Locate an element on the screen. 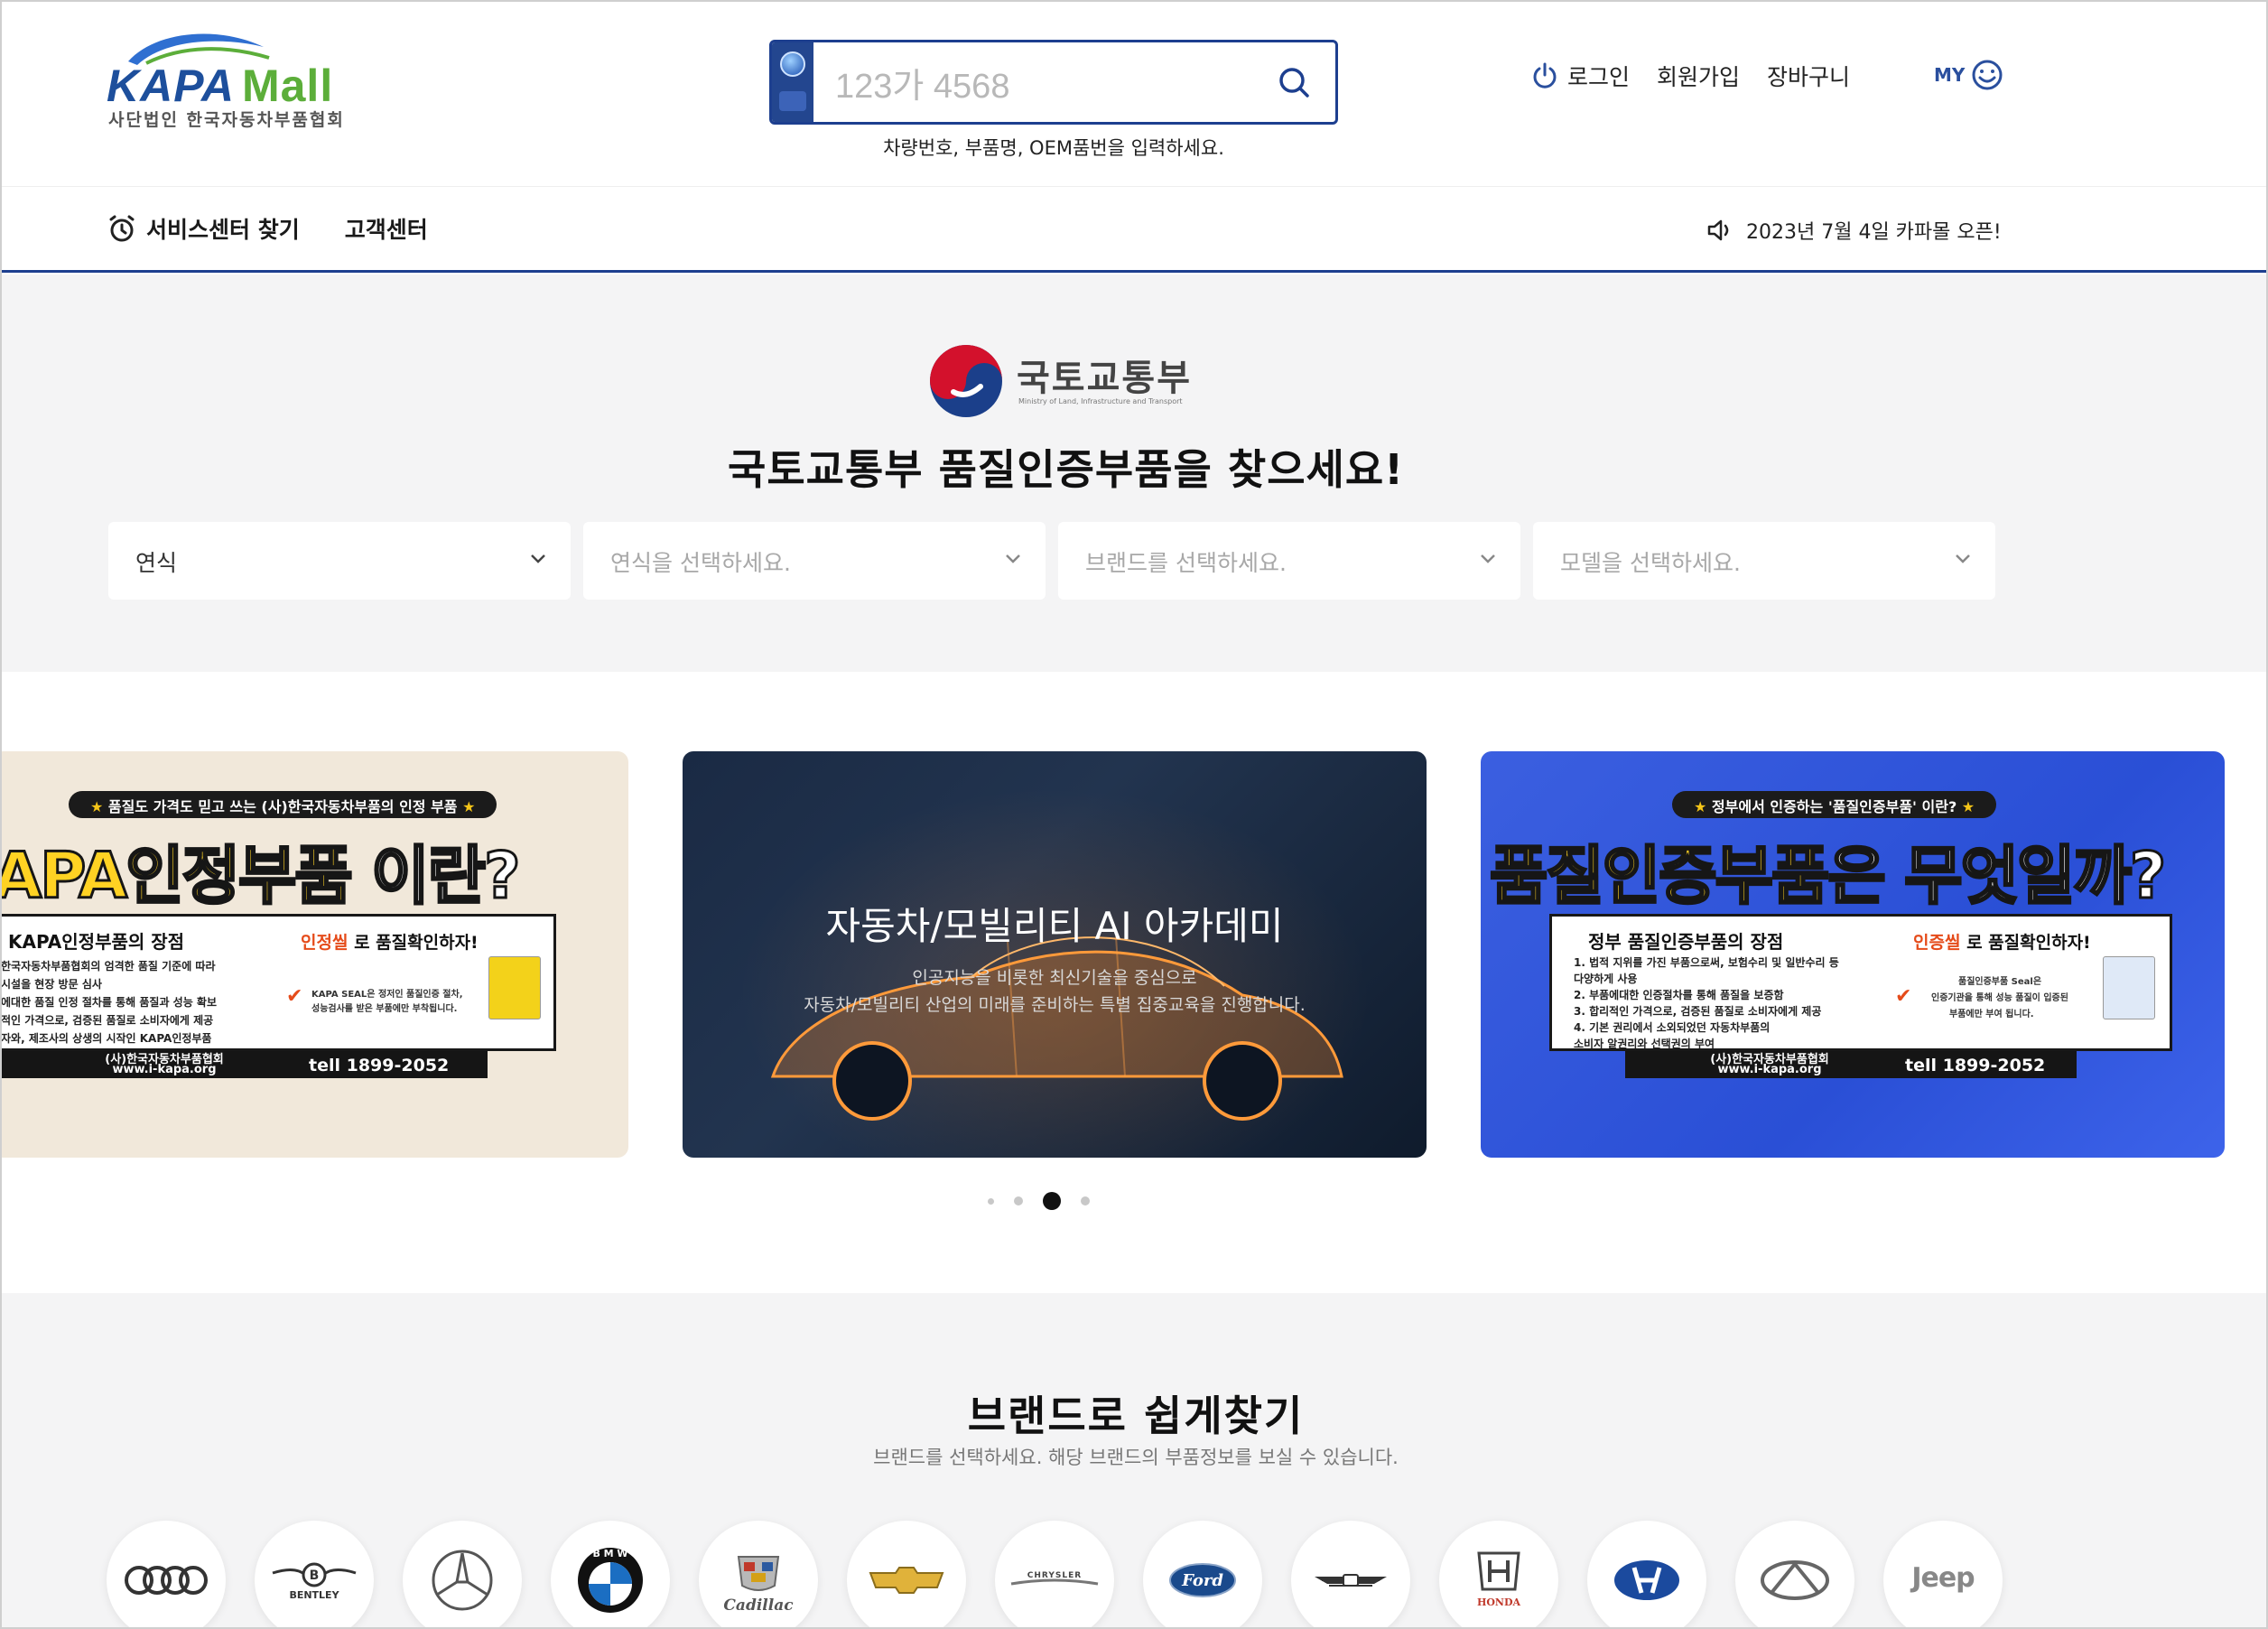  brand-jeep: Jeep is located at coordinates (1943, 1574).